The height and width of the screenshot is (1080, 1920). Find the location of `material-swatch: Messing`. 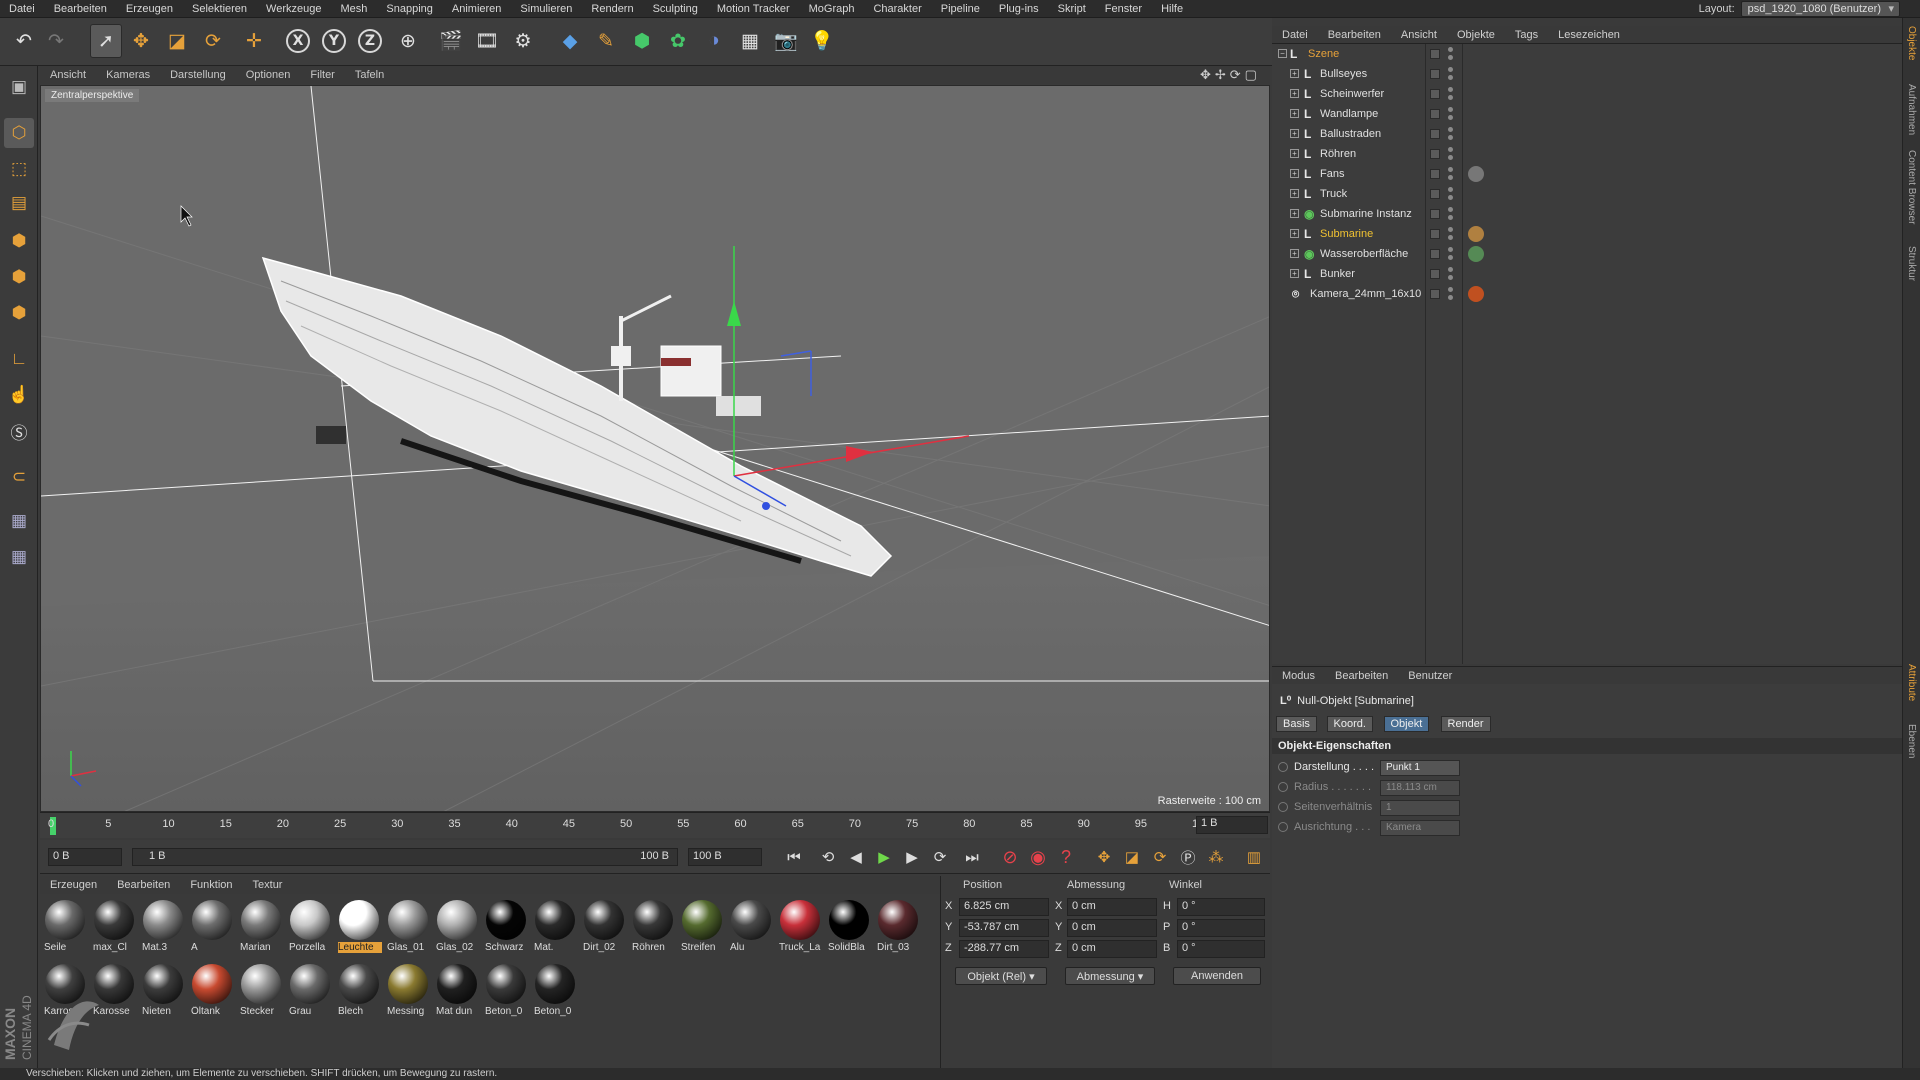

material-swatch: Messing is located at coordinates (408, 991).